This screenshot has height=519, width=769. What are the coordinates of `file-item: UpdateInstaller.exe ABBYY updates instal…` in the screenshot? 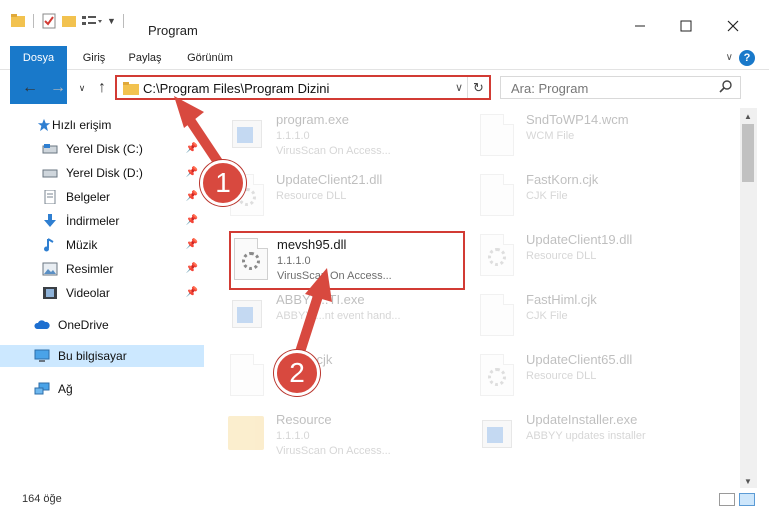 It's located at (582, 435).